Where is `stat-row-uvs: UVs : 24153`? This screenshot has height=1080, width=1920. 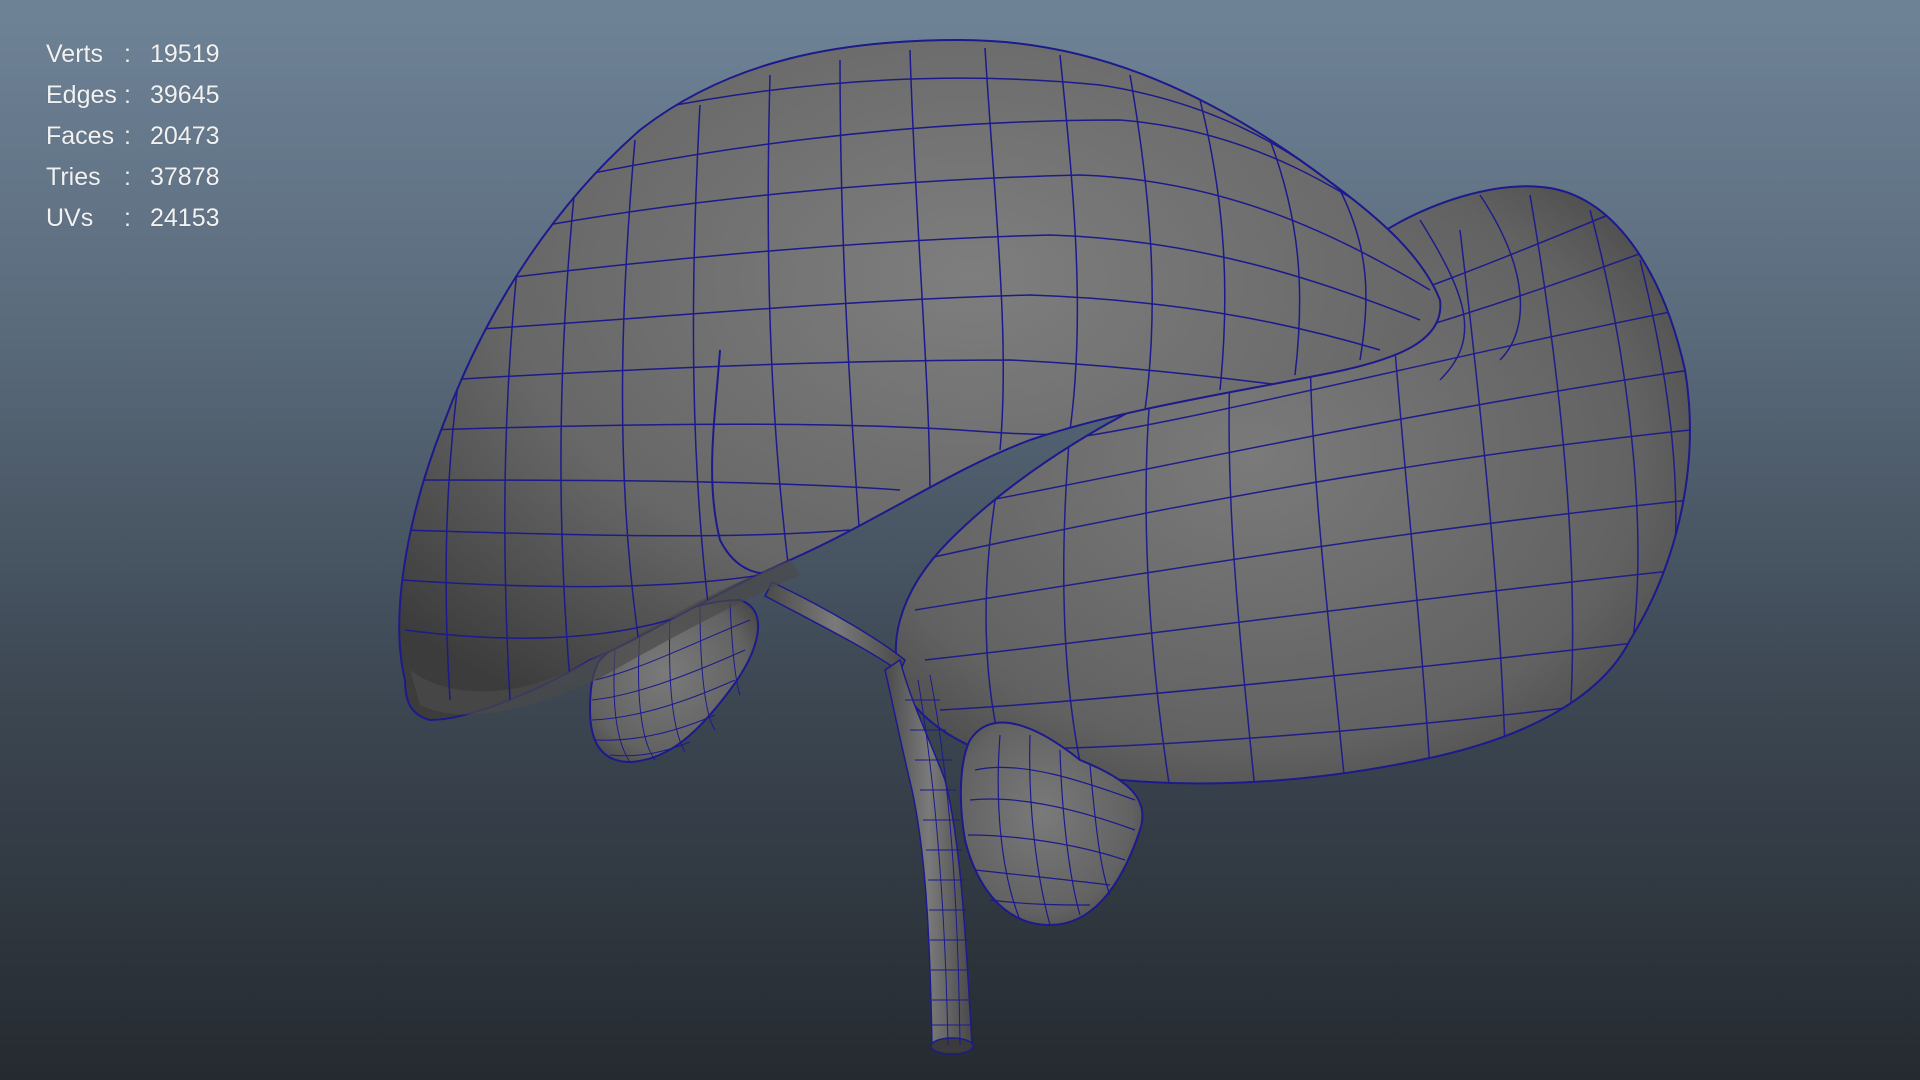
stat-row-uvs: UVs : 24153 is located at coordinates (146, 226).